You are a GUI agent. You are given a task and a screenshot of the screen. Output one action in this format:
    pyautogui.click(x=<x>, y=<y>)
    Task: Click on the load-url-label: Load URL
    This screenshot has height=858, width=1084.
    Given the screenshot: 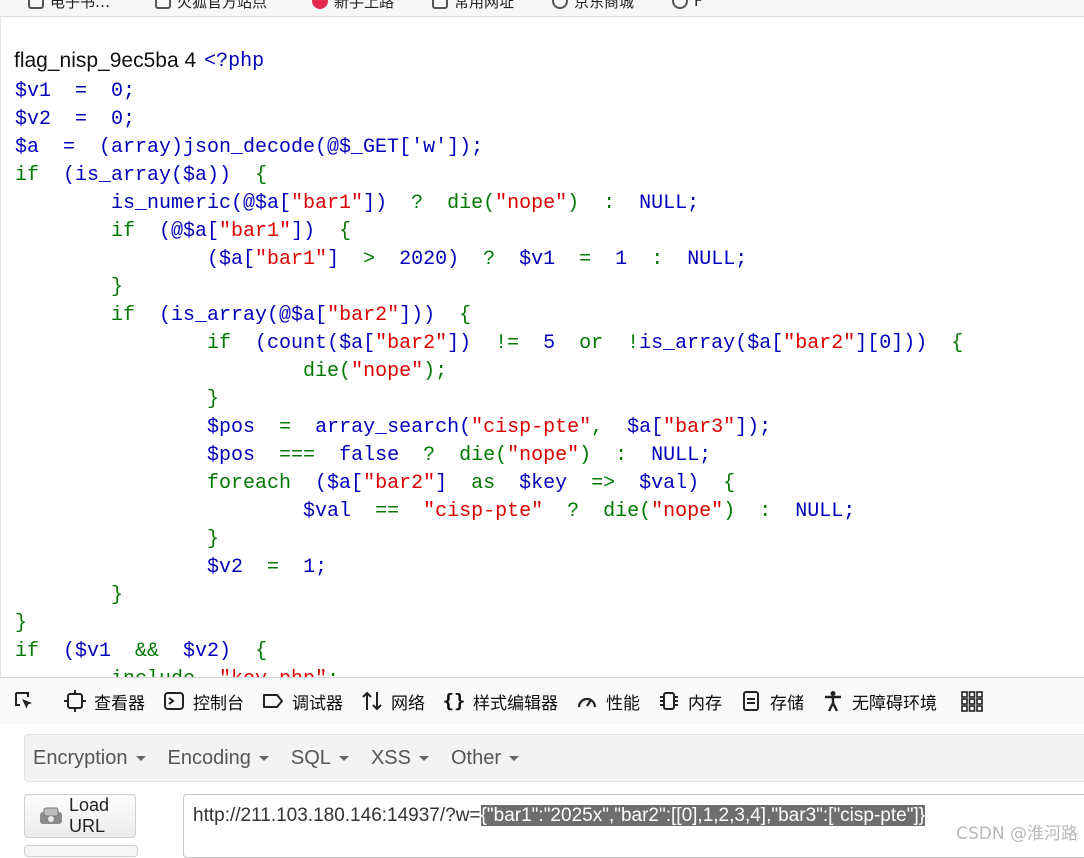 What is the action you would take?
    pyautogui.click(x=89, y=815)
    